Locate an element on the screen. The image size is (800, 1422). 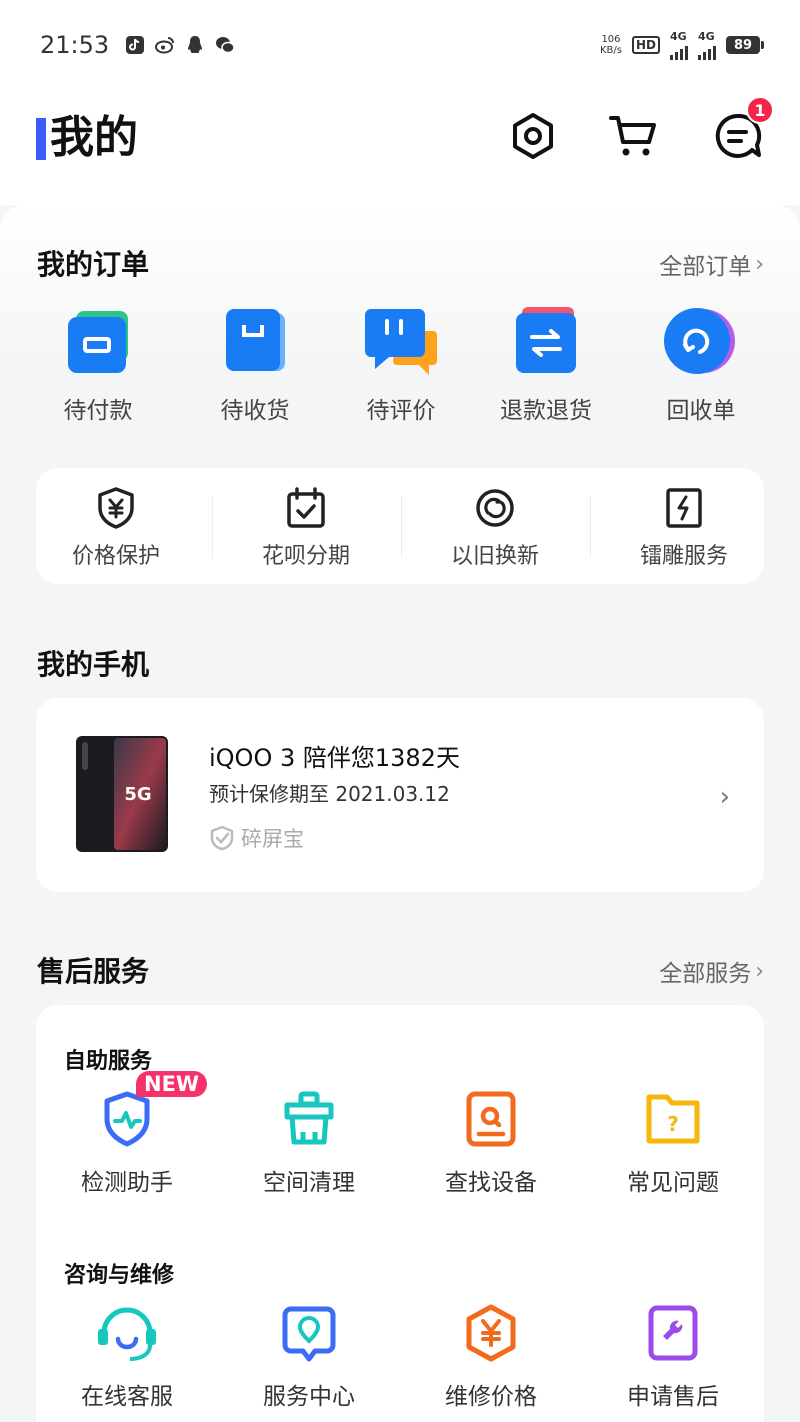
diagnose-icon is located at coordinates (127, 1119).